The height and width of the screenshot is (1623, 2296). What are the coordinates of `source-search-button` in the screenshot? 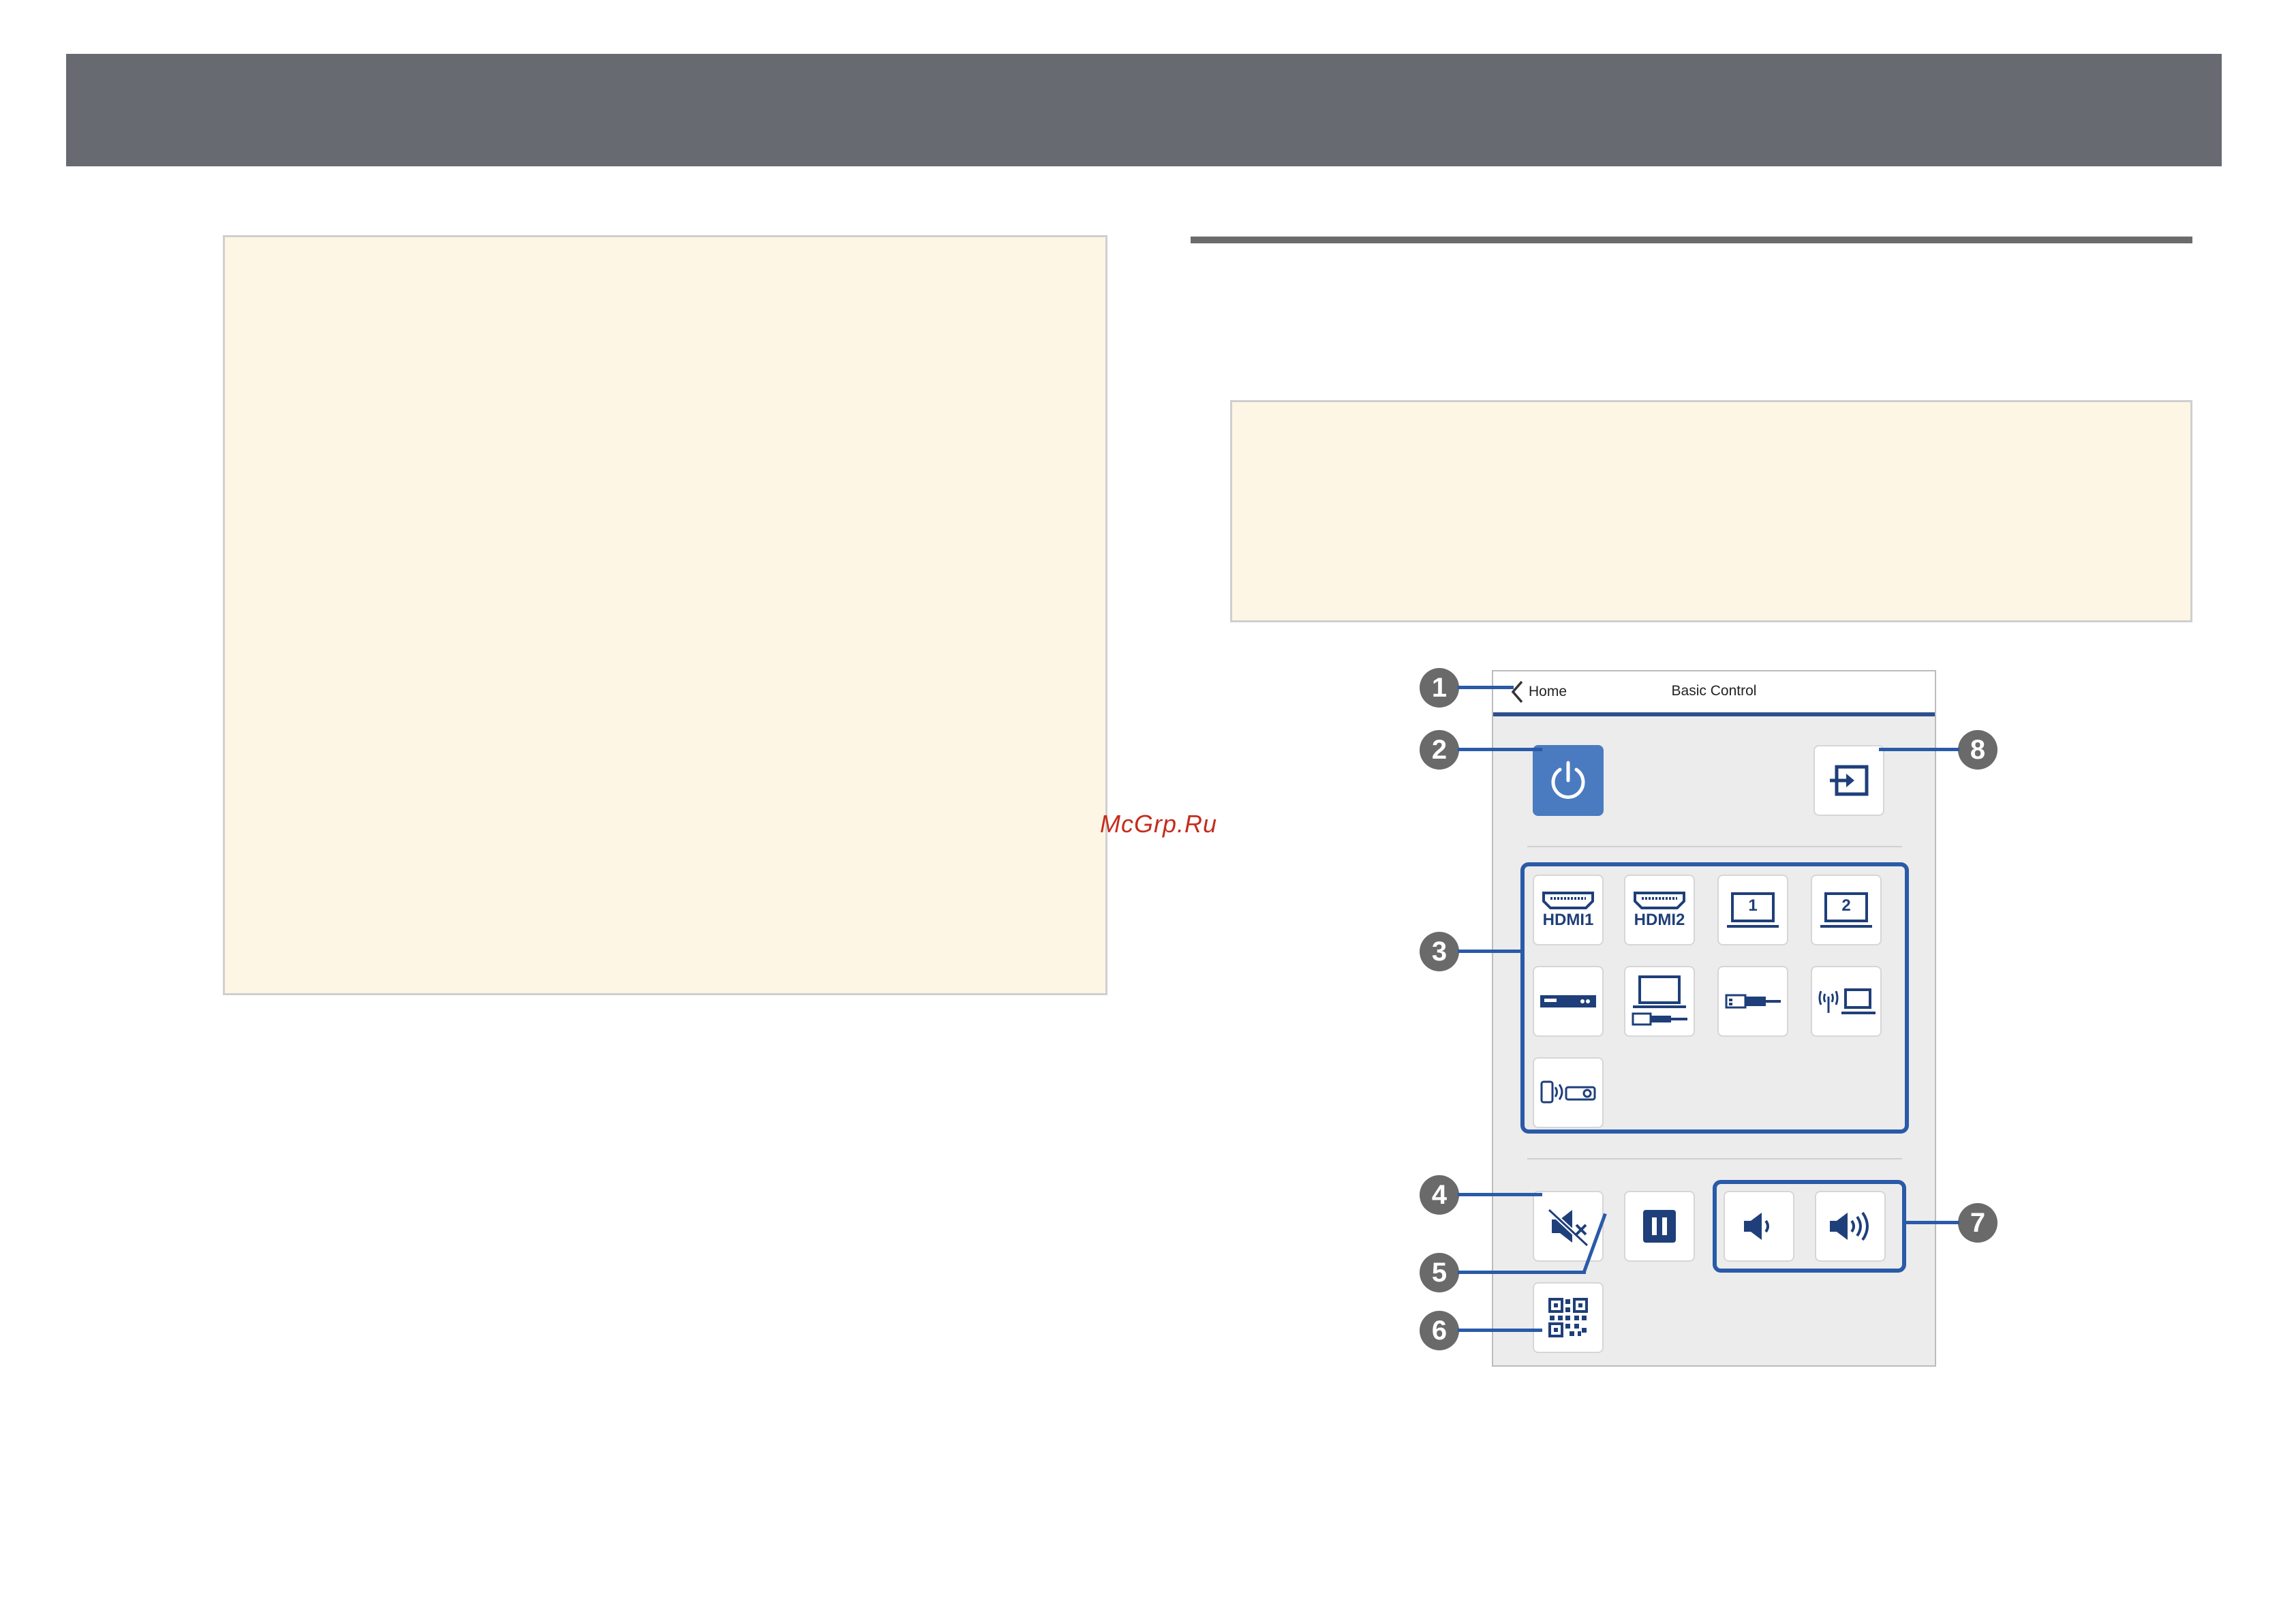 It's located at (1849, 780).